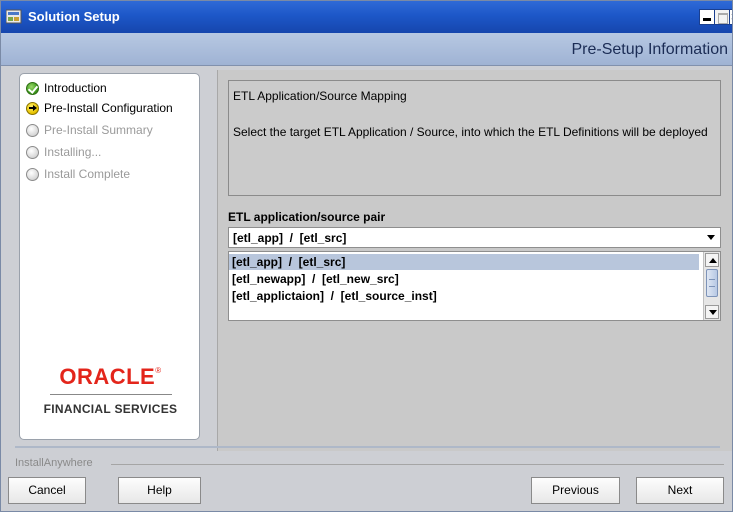 The width and height of the screenshot is (733, 515). What do you see at coordinates (290, 238) in the screenshot?
I see `selected-value: [etl_app] / [etl_src]` at bounding box center [290, 238].